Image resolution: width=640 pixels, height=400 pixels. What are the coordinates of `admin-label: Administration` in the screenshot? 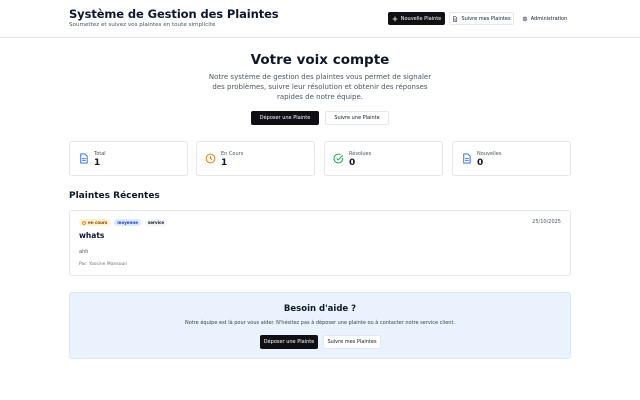 It's located at (549, 18).